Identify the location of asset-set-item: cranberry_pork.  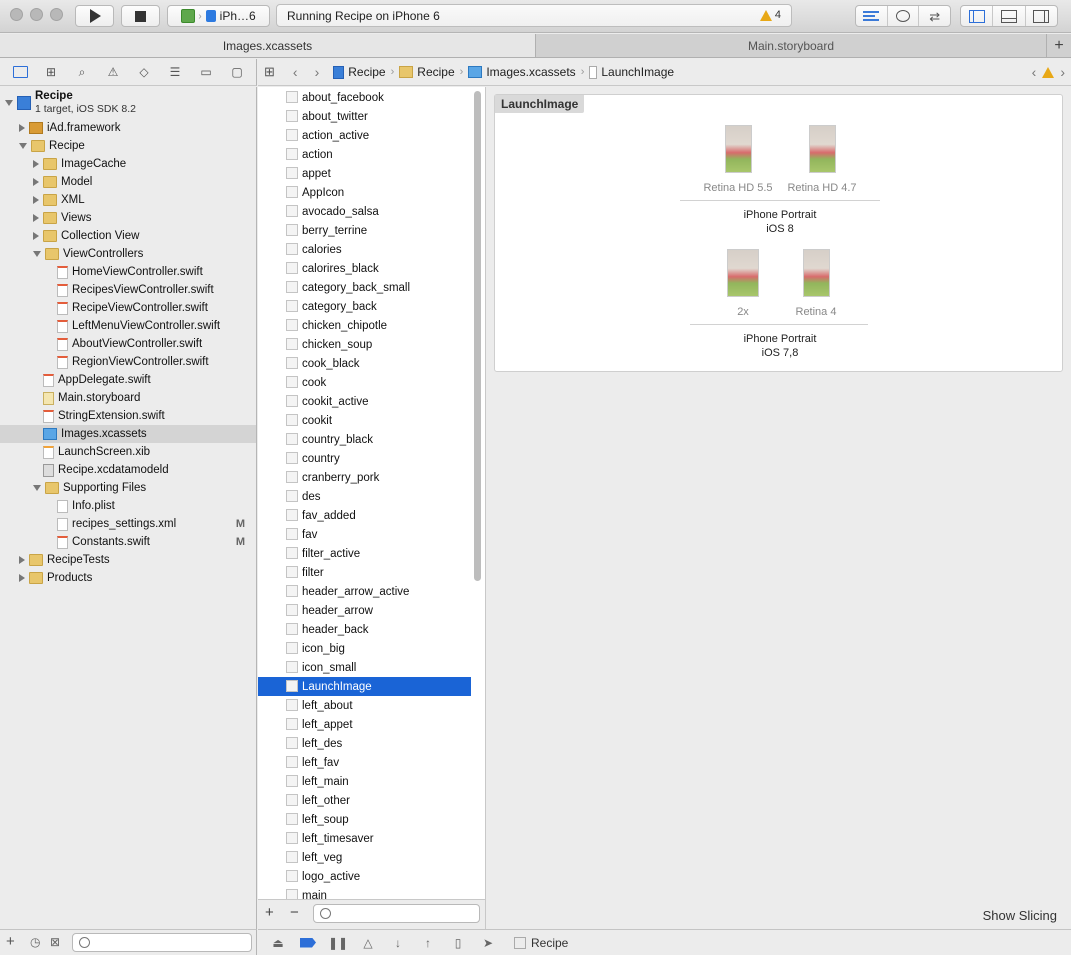
(364, 477).